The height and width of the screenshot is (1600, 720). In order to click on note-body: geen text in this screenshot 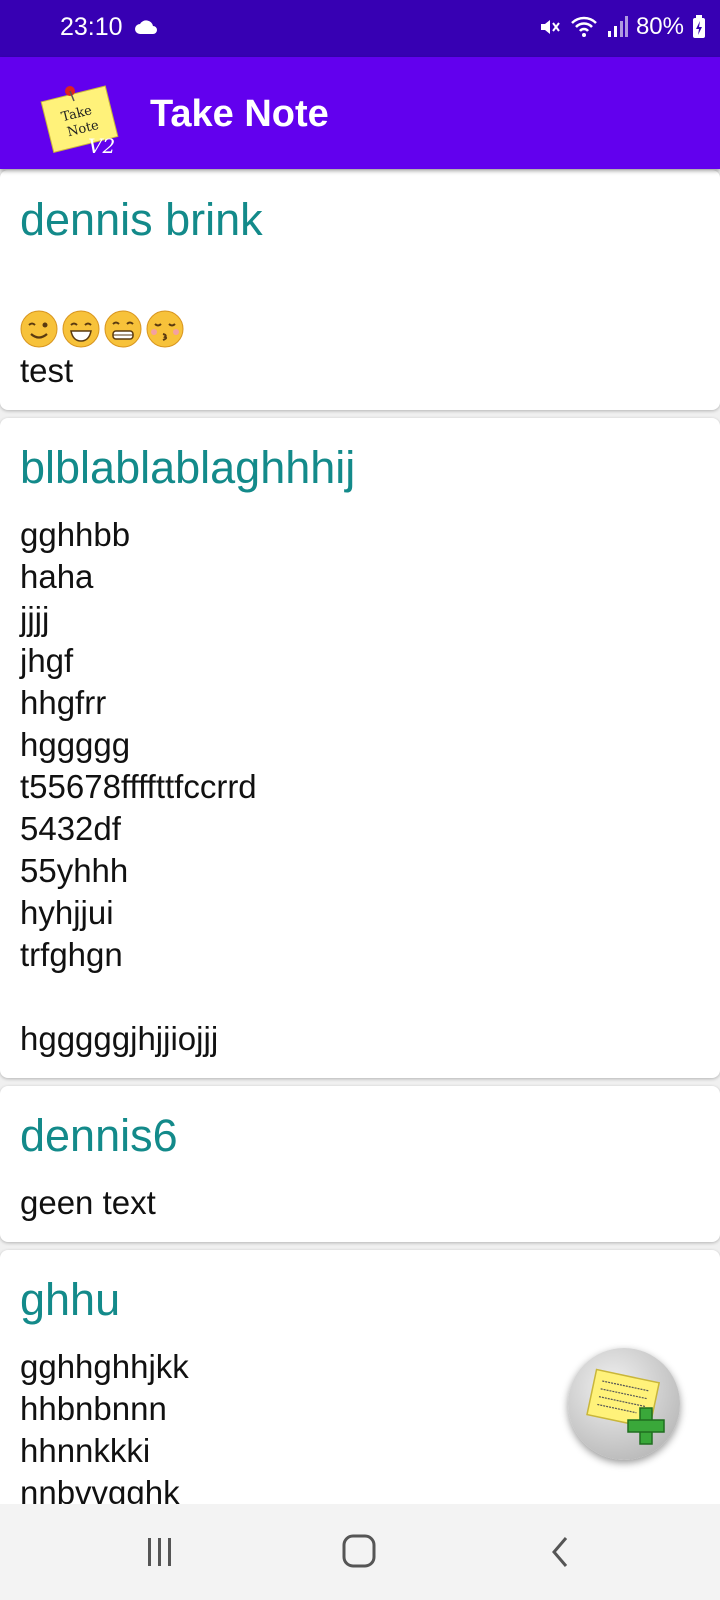, I will do `click(88, 1202)`.